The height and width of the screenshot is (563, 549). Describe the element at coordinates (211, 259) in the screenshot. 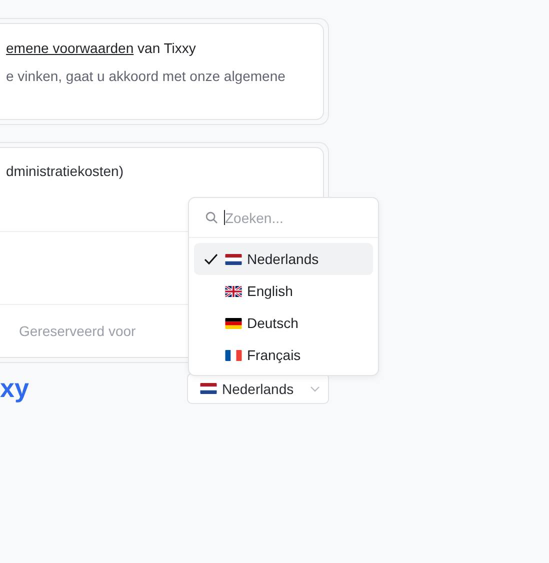

I see `check-icon` at that location.